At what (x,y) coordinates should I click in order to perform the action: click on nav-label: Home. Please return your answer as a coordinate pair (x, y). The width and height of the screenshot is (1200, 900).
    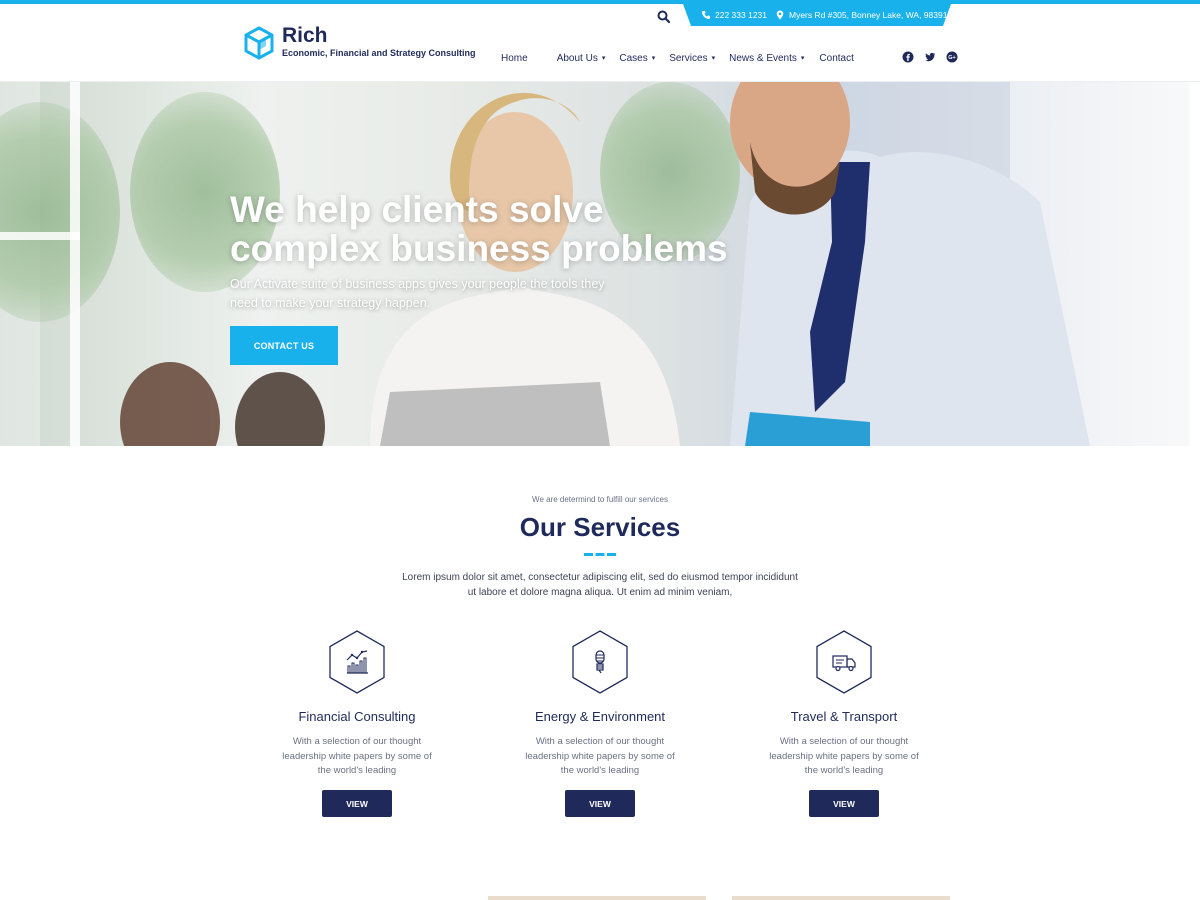
    Looking at the image, I should click on (514, 58).